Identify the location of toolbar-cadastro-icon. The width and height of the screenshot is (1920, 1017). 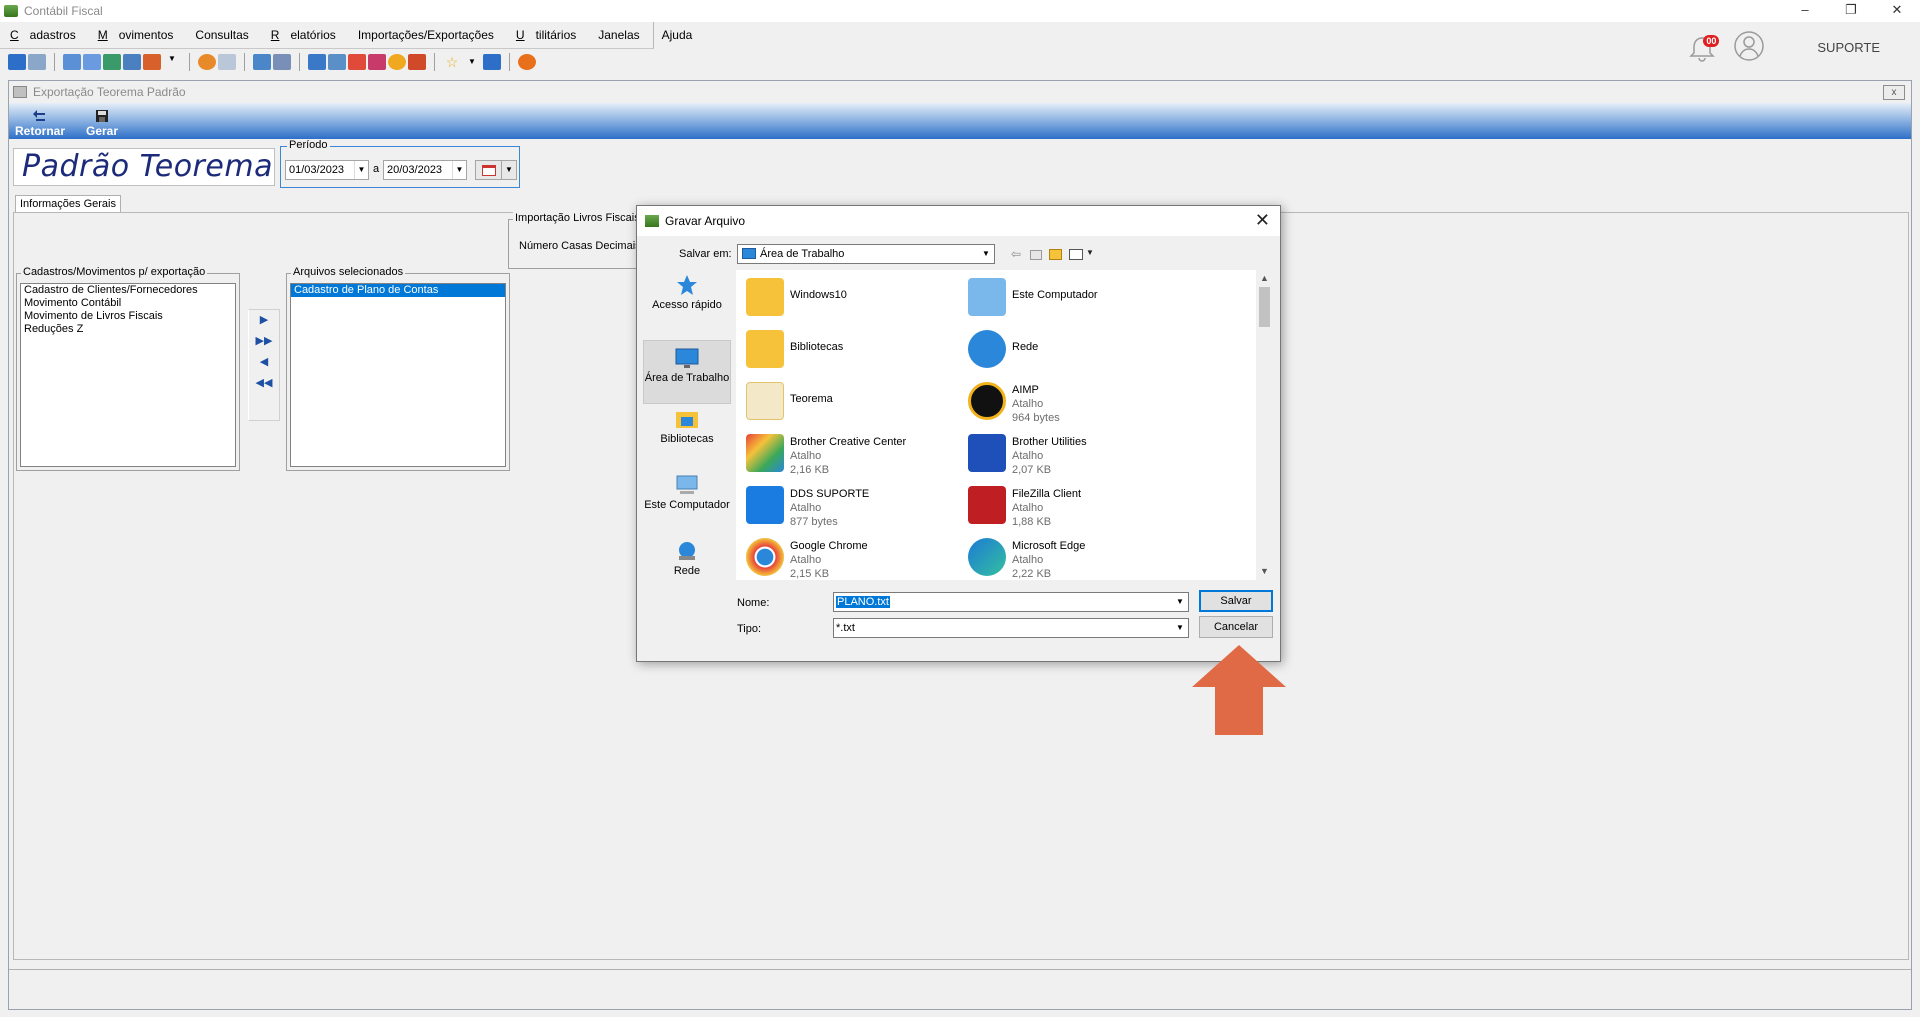
(17, 62).